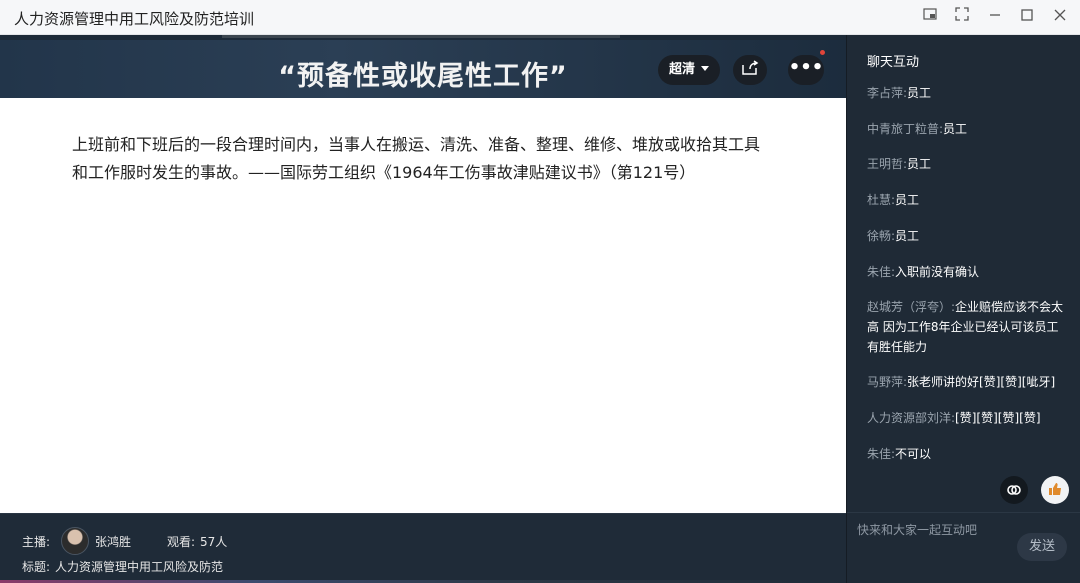 This screenshot has height=583, width=1080. What do you see at coordinates (705, 68) in the screenshot?
I see `chevron-down-icon` at bounding box center [705, 68].